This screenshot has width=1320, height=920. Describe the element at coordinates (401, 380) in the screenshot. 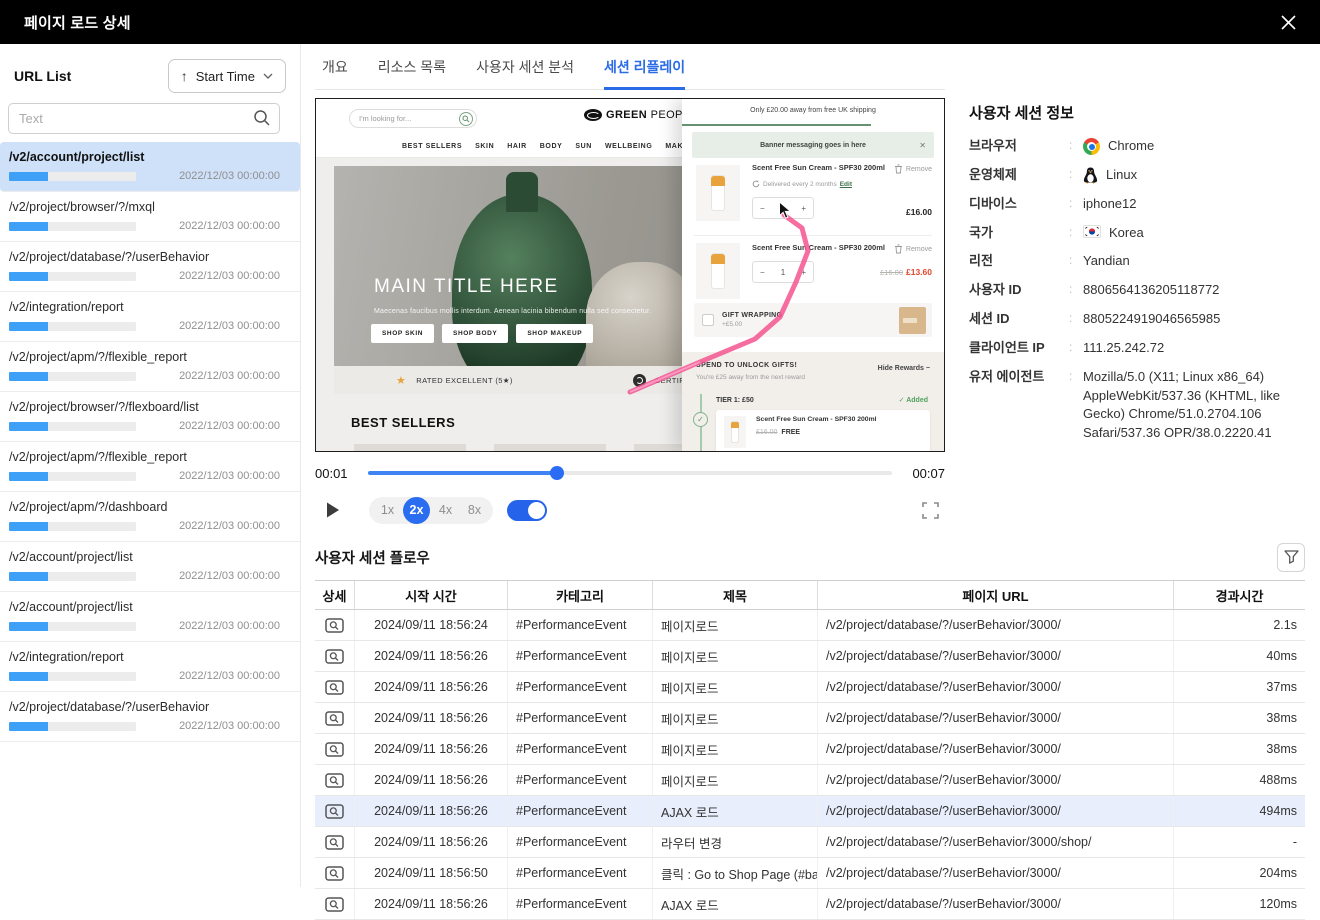

I see `star-icon: ★` at that location.